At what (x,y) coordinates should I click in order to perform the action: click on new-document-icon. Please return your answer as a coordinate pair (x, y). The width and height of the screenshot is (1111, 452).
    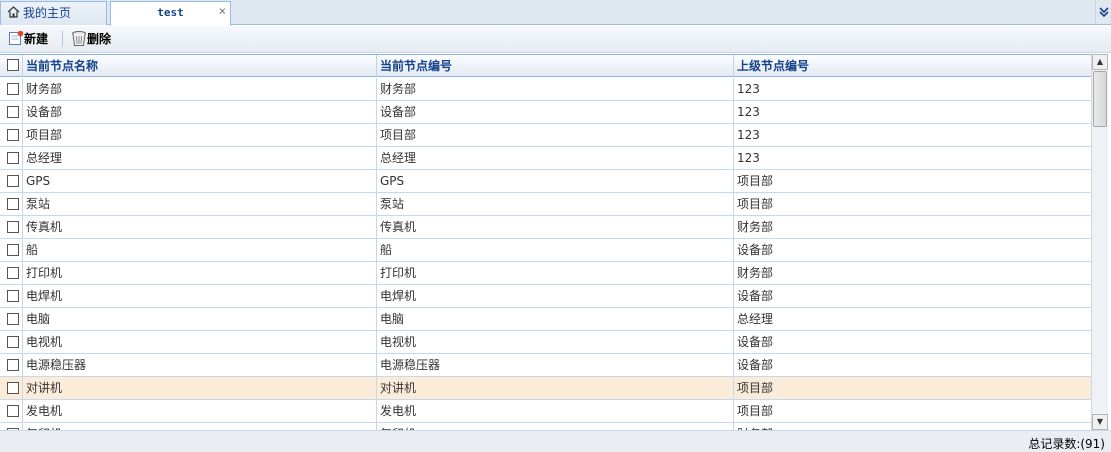
    Looking at the image, I should click on (16, 37).